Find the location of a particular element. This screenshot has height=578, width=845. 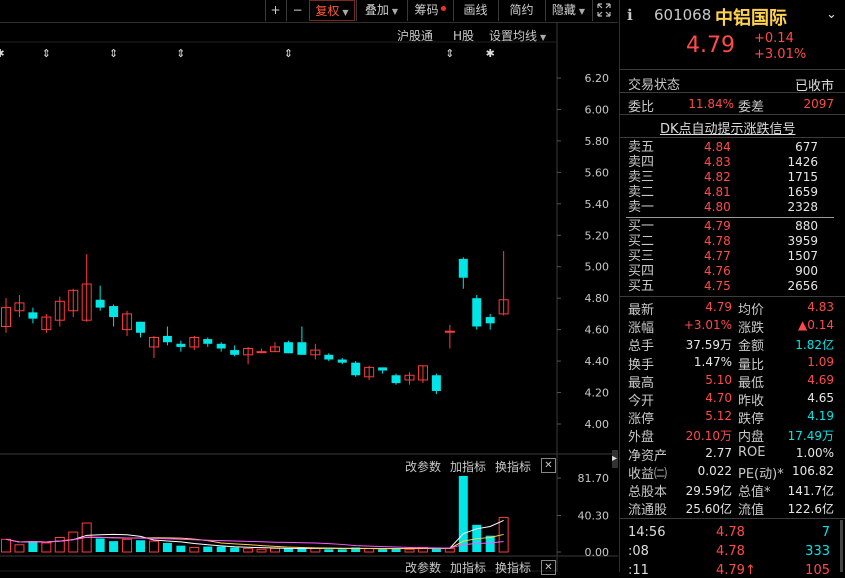

ask-volume: 677 is located at coordinates (806, 147).